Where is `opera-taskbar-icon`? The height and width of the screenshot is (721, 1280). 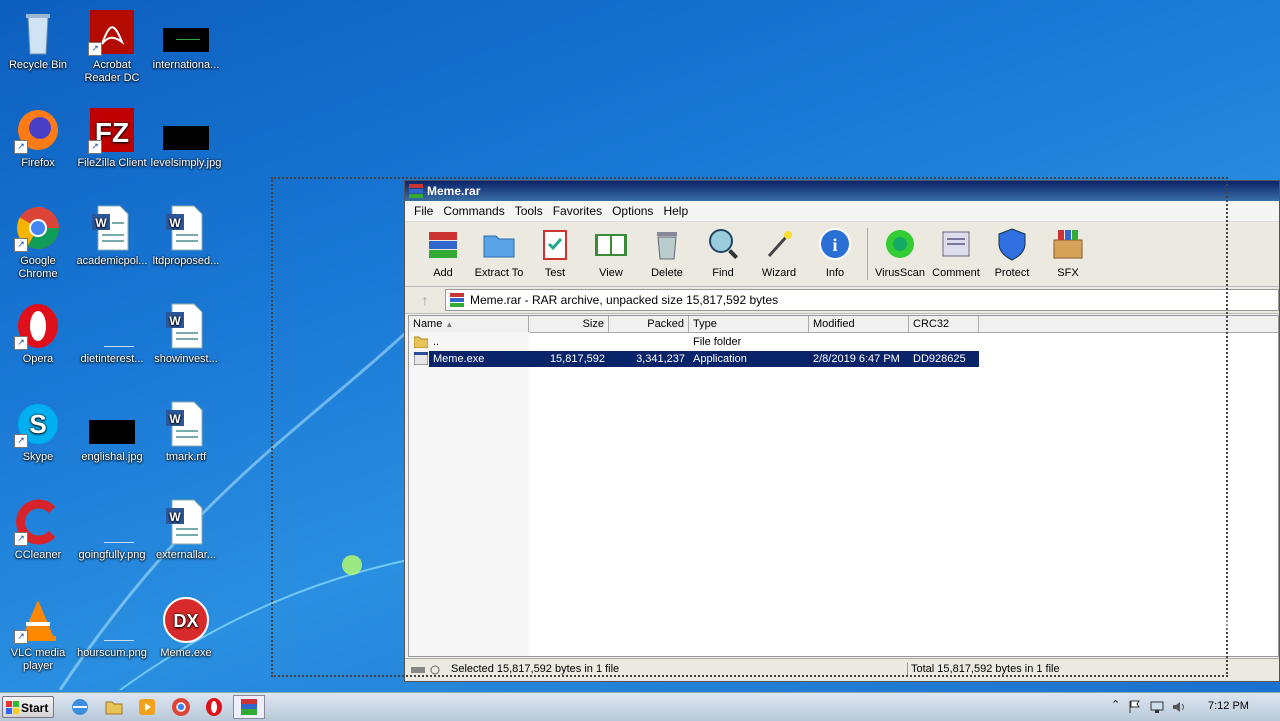 opera-taskbar-icon is located at coordinates (214, 707).